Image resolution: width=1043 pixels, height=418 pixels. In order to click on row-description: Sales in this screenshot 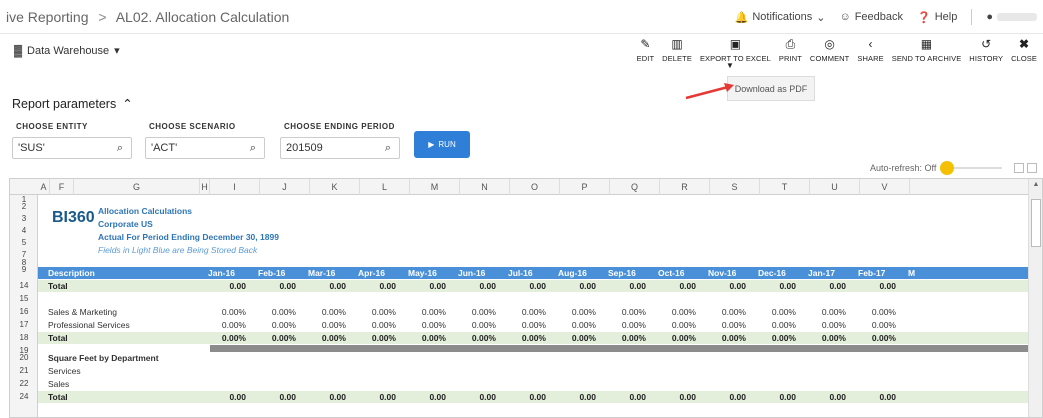, I will do `click(58, 384)`.